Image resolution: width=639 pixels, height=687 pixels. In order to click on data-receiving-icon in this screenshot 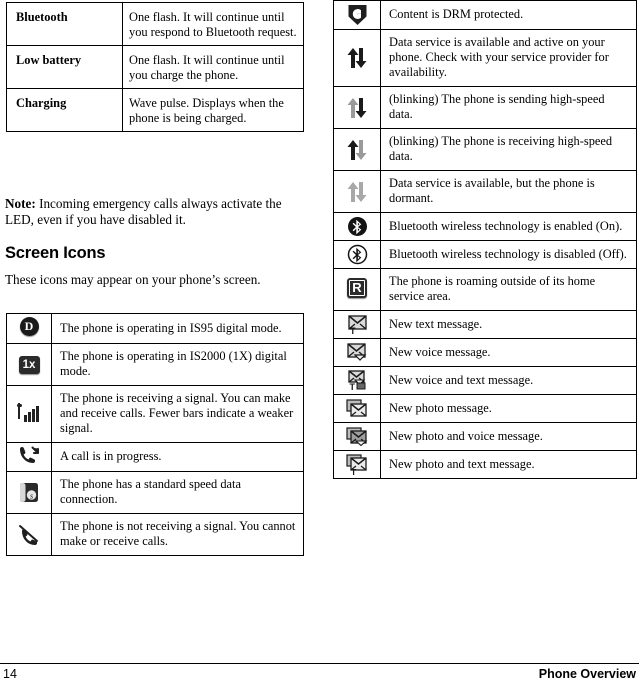, I will do `click(357, 149)`.